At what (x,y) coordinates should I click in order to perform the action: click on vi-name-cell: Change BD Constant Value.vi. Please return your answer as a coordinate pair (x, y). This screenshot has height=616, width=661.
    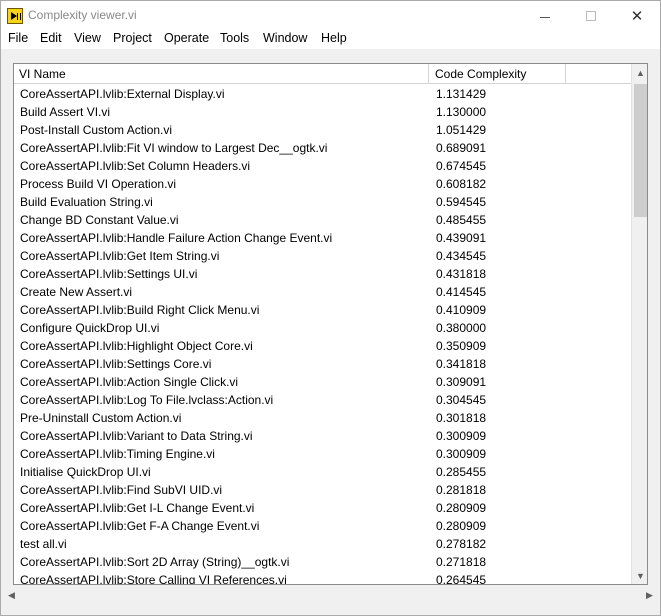
    Looking at the image, I should click on (99, 220).